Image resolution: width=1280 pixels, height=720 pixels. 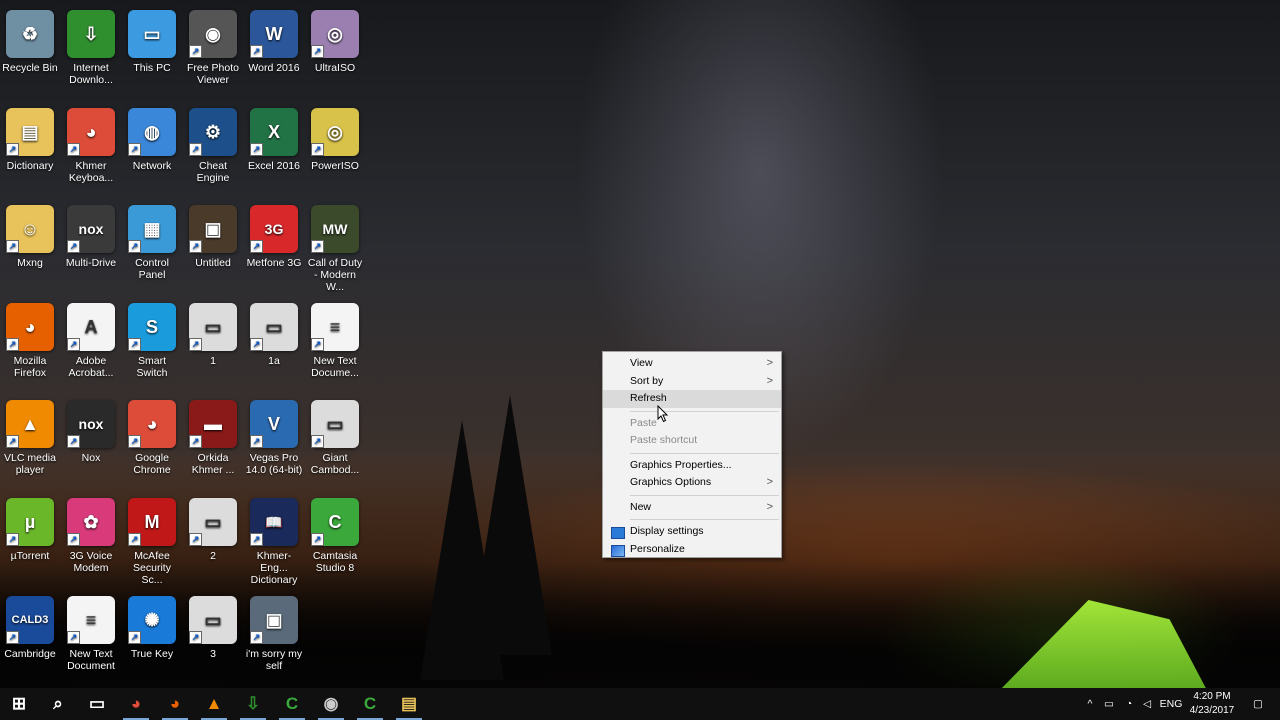 What do you see at coordinates (1090, 704) in the screenshot?
I see `show-hidden-icons-button: ^` at bounding box center [1090, 704].